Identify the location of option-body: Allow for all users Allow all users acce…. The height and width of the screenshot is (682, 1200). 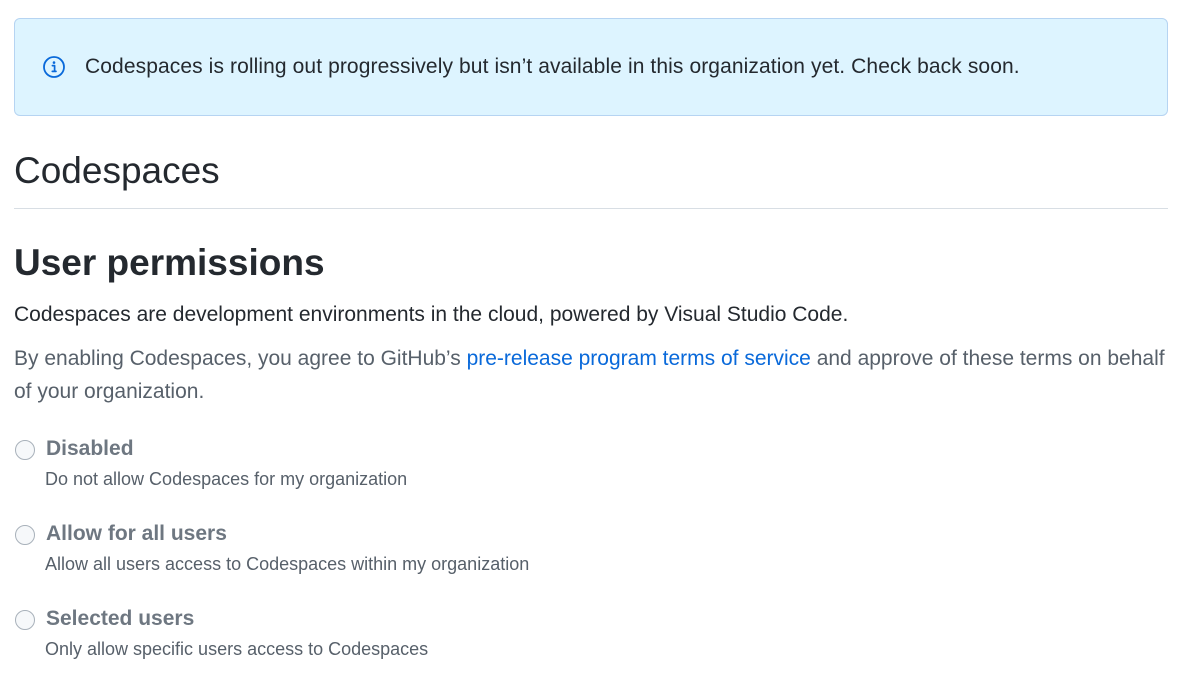
(287, 548).